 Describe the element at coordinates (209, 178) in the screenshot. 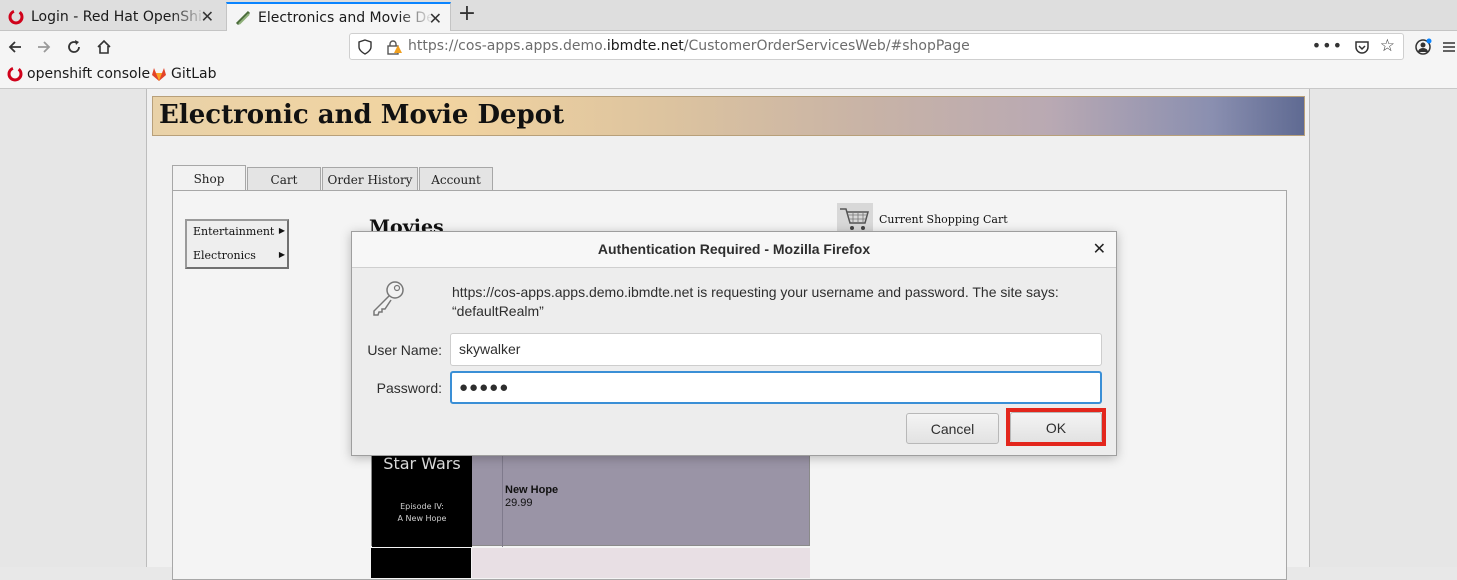

I see `tab-shop: Shop` at that location.